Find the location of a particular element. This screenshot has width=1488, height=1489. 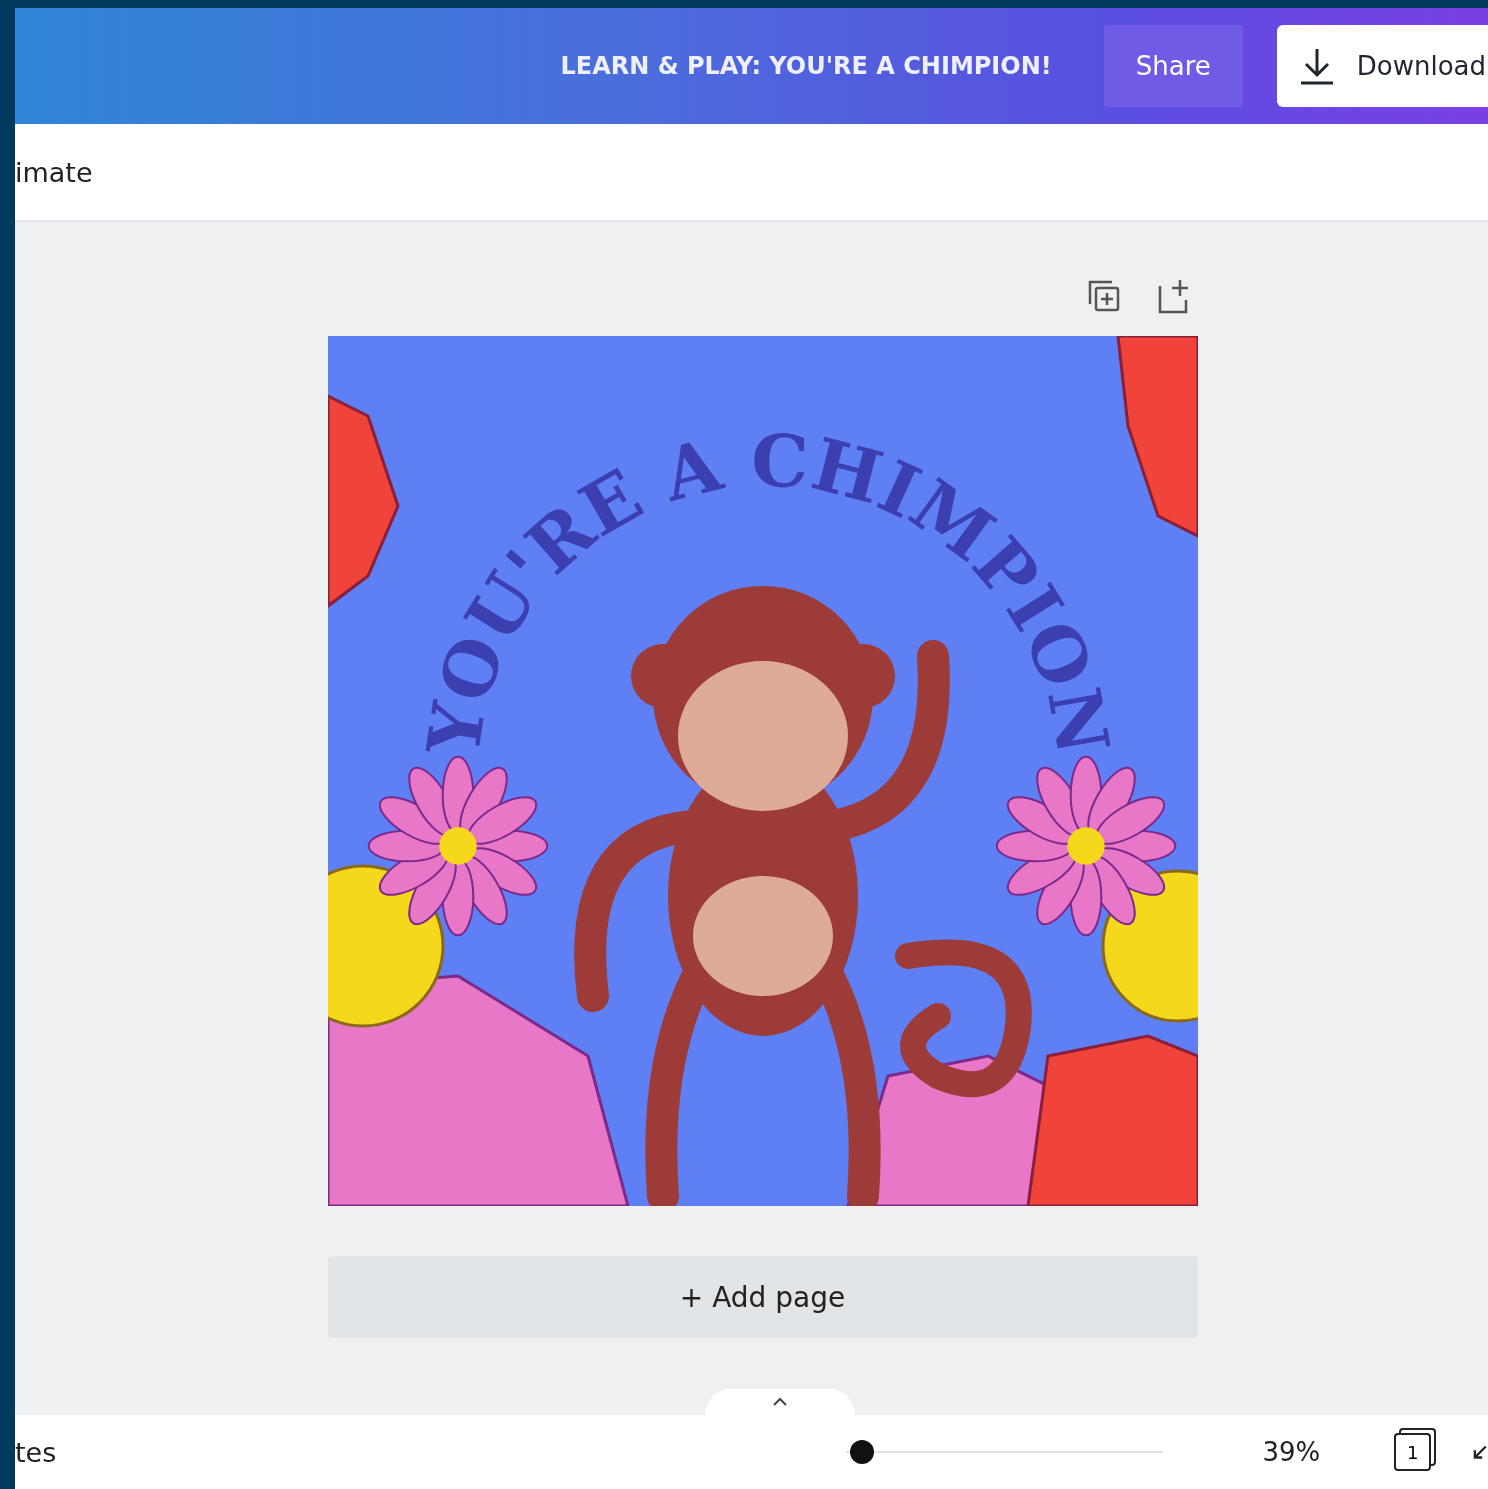

design-title: LEARN & PLAY: YOU'RE A CHIMPION! is located at coordinates (806, 66).